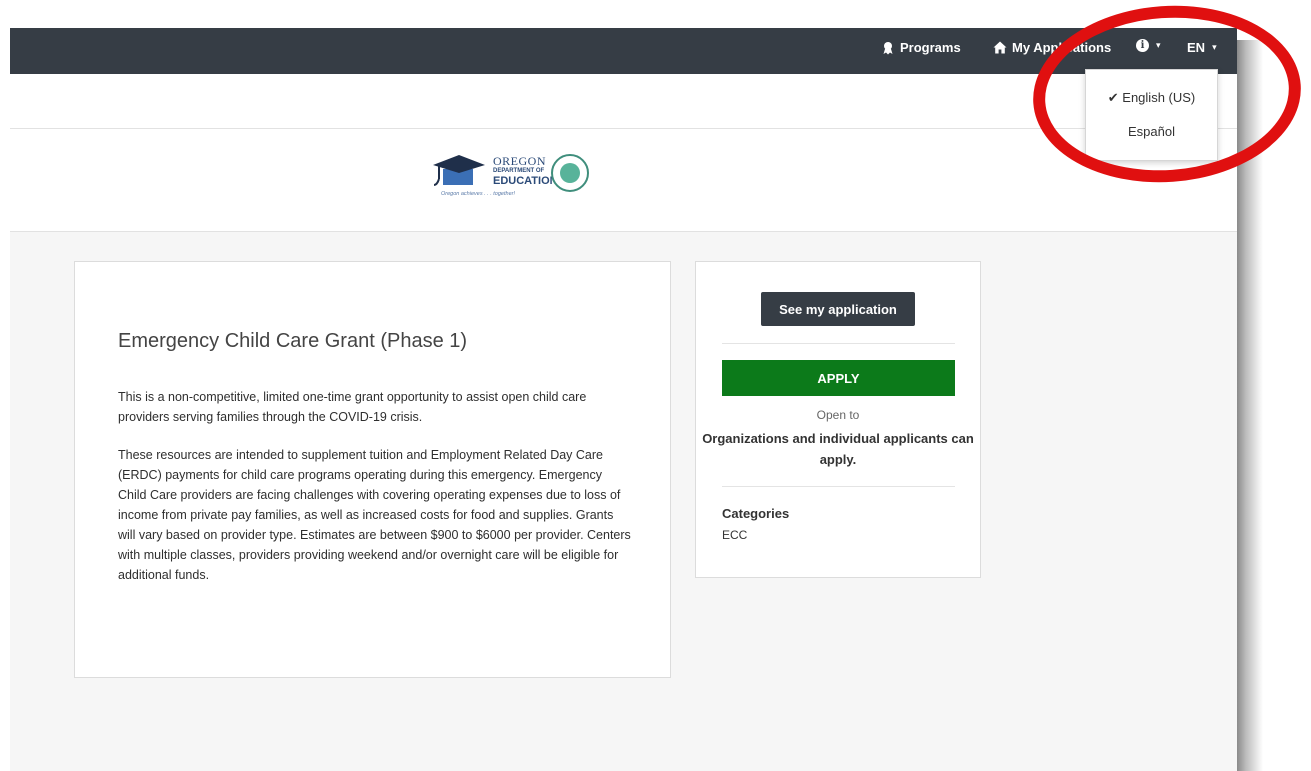  What do you see at coordinates (888, 47) in the screenshot?
I see `award-icon` at bounding box center [888, 47].